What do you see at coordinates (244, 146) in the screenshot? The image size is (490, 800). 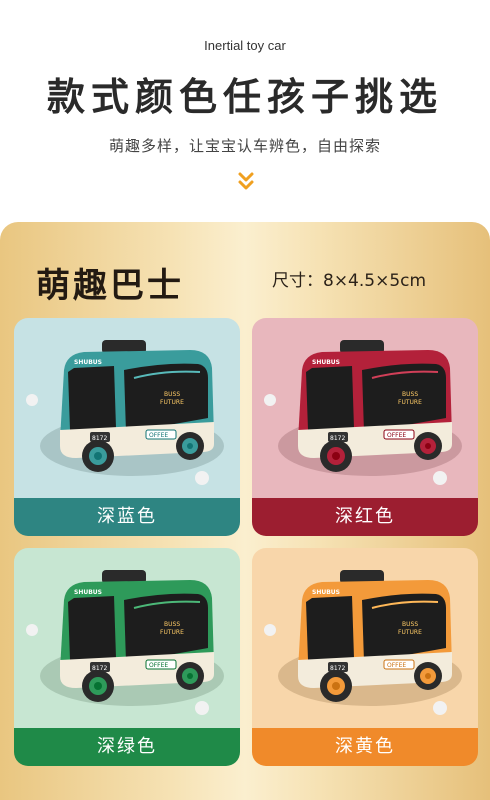 I see `page-description: 萌趣多样，让宝宝认车辨色，自由探索` at bounding box center [244, 146].